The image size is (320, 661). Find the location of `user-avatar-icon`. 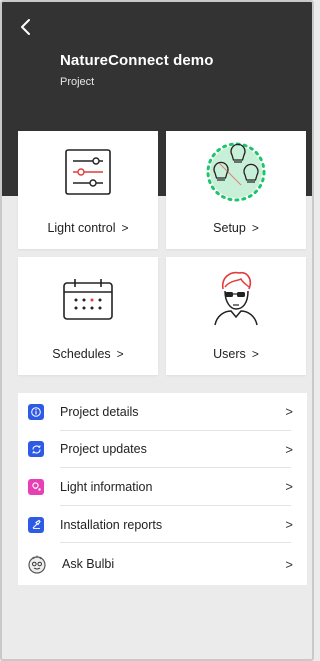

user-avatar-icon is located at coordinates (236, 298).